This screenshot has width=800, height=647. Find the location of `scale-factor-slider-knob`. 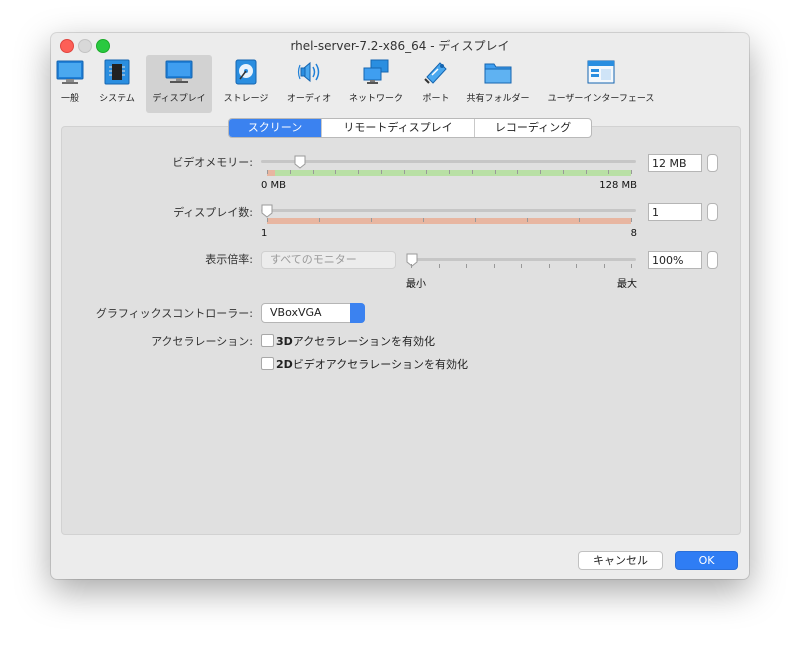

scale-factor-slider-knob is located at coordinates (412, 260).